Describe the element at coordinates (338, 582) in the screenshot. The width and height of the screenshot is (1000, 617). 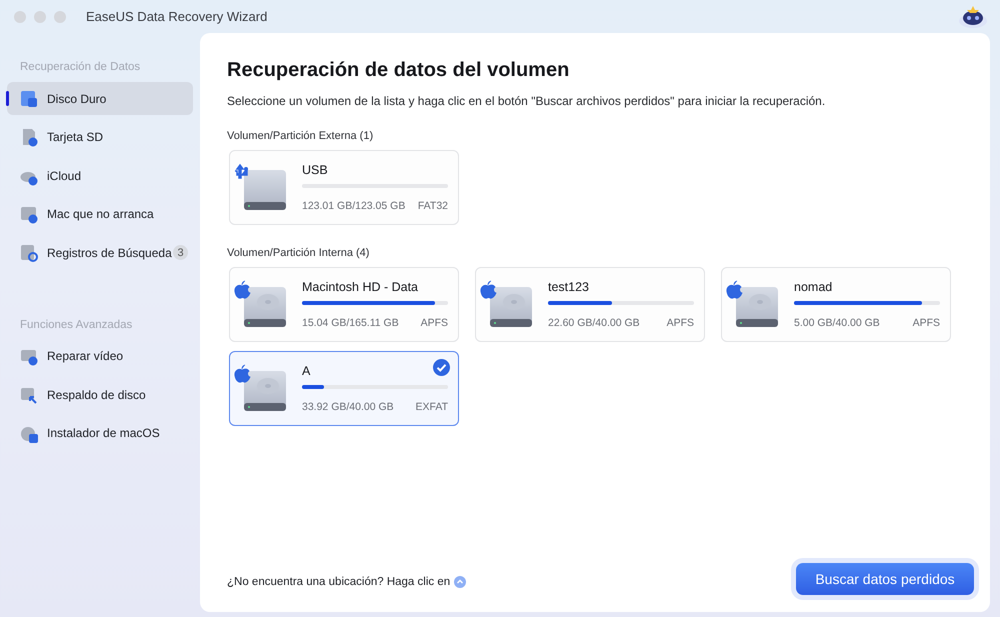
I see `help-text: ¿No encuentra una ubicación? Haga clic en` at that location.